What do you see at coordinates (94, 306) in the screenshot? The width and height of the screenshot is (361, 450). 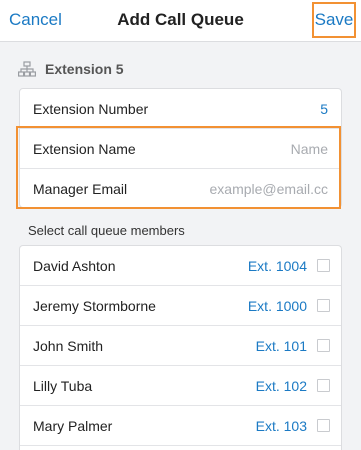 I see `member-name: Jeremy Stormborne` at bounding box center [94, 306].